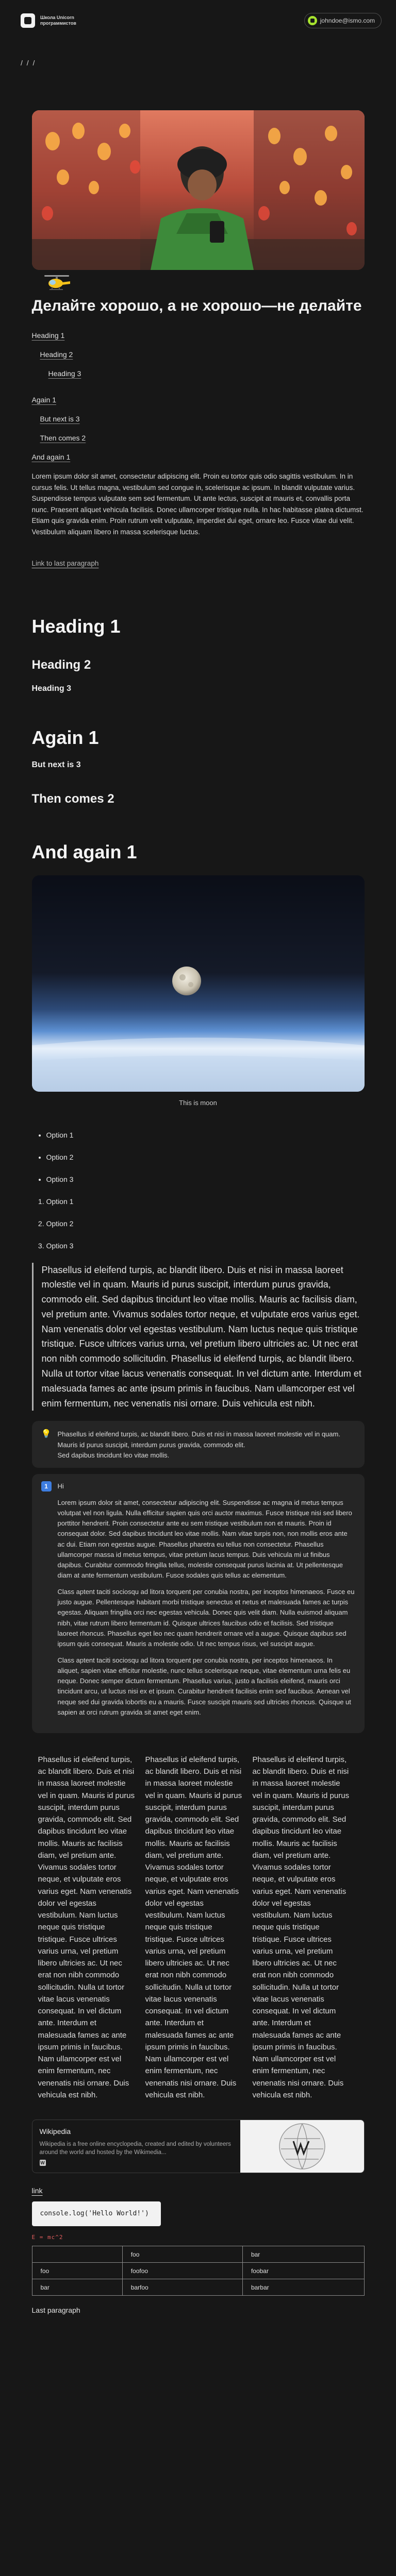  I want to click on code-block: console.log('Hello World!'), so click(96, 2213).